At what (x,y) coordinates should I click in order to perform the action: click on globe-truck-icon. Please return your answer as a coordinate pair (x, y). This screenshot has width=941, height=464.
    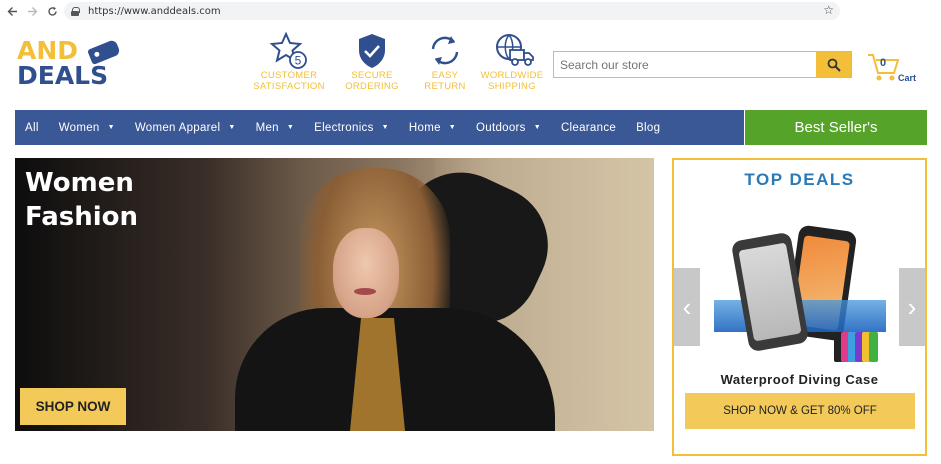
    Looking at the image, I should click on (513, 50).